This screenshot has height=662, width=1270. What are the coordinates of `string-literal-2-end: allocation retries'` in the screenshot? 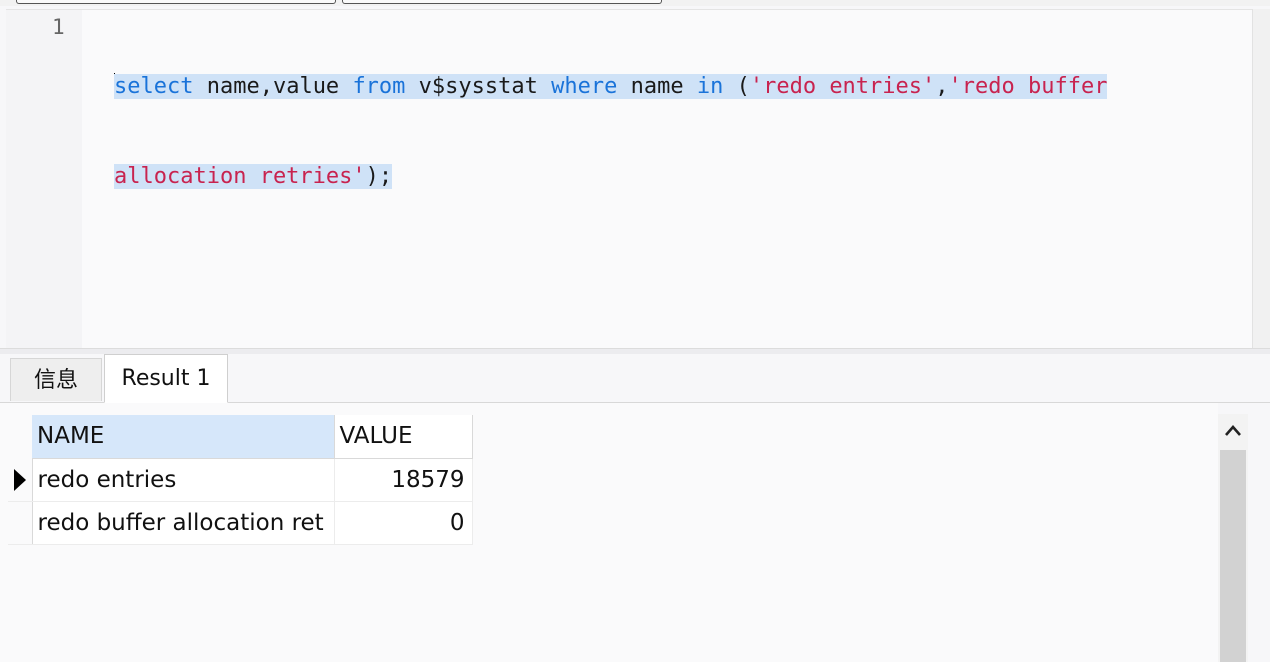 It's located at (240, 176).